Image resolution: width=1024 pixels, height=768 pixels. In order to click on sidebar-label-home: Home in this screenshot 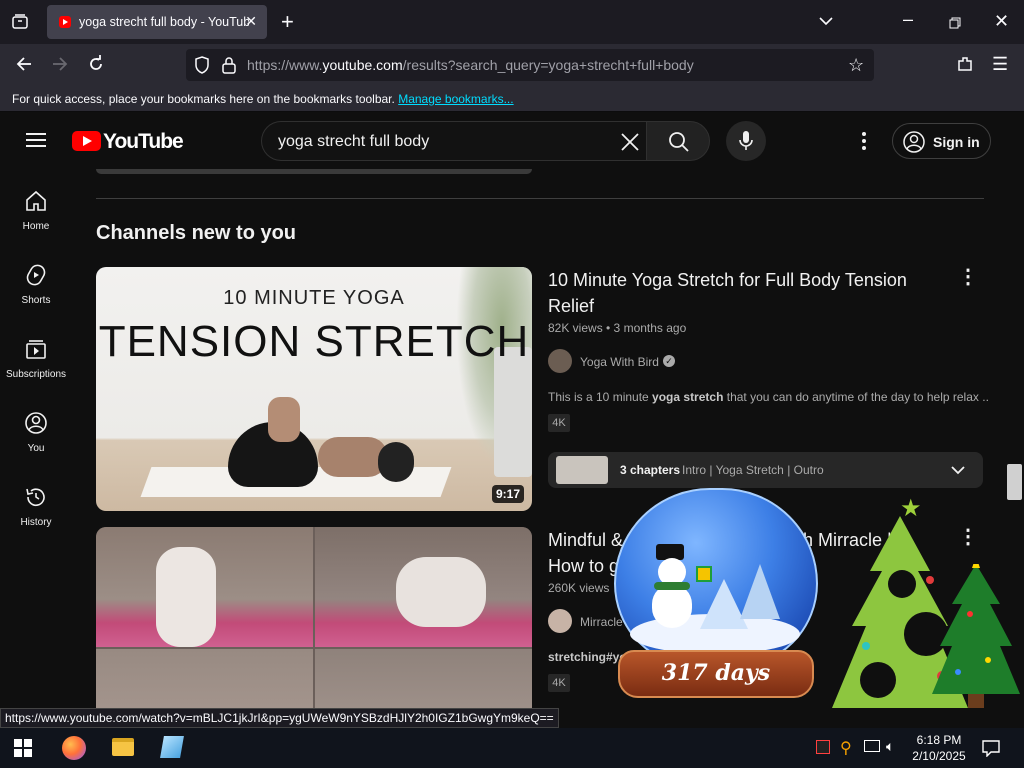, I will do `click(36, 226)`.